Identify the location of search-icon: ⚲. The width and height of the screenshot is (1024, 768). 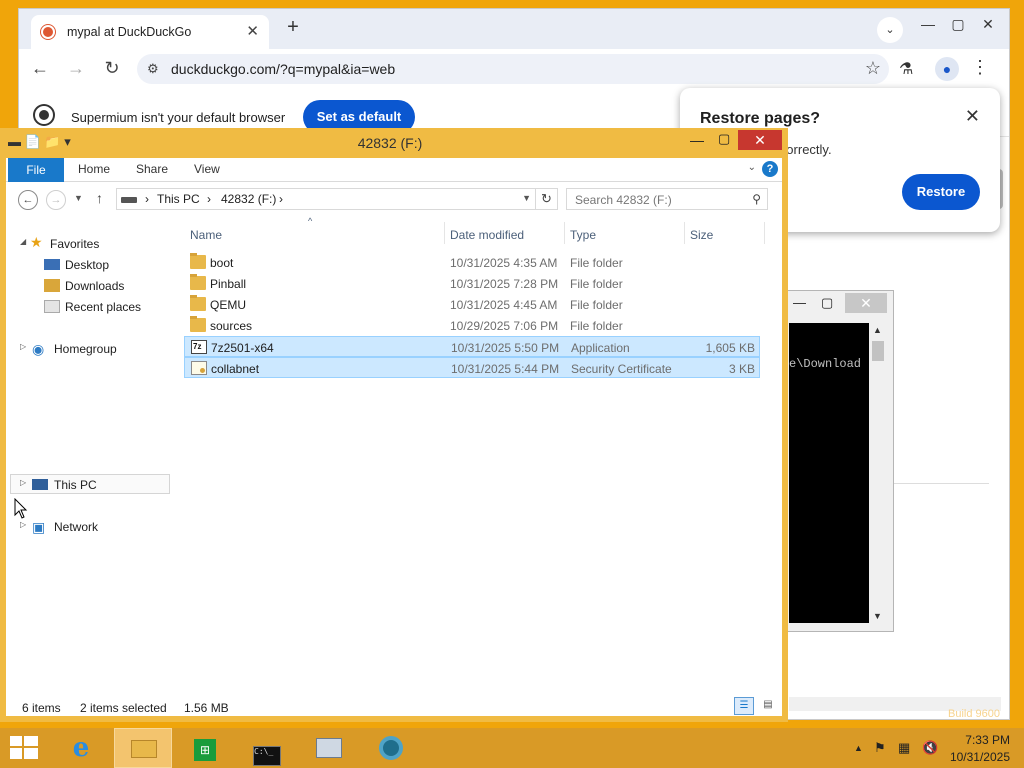
(756, 199).